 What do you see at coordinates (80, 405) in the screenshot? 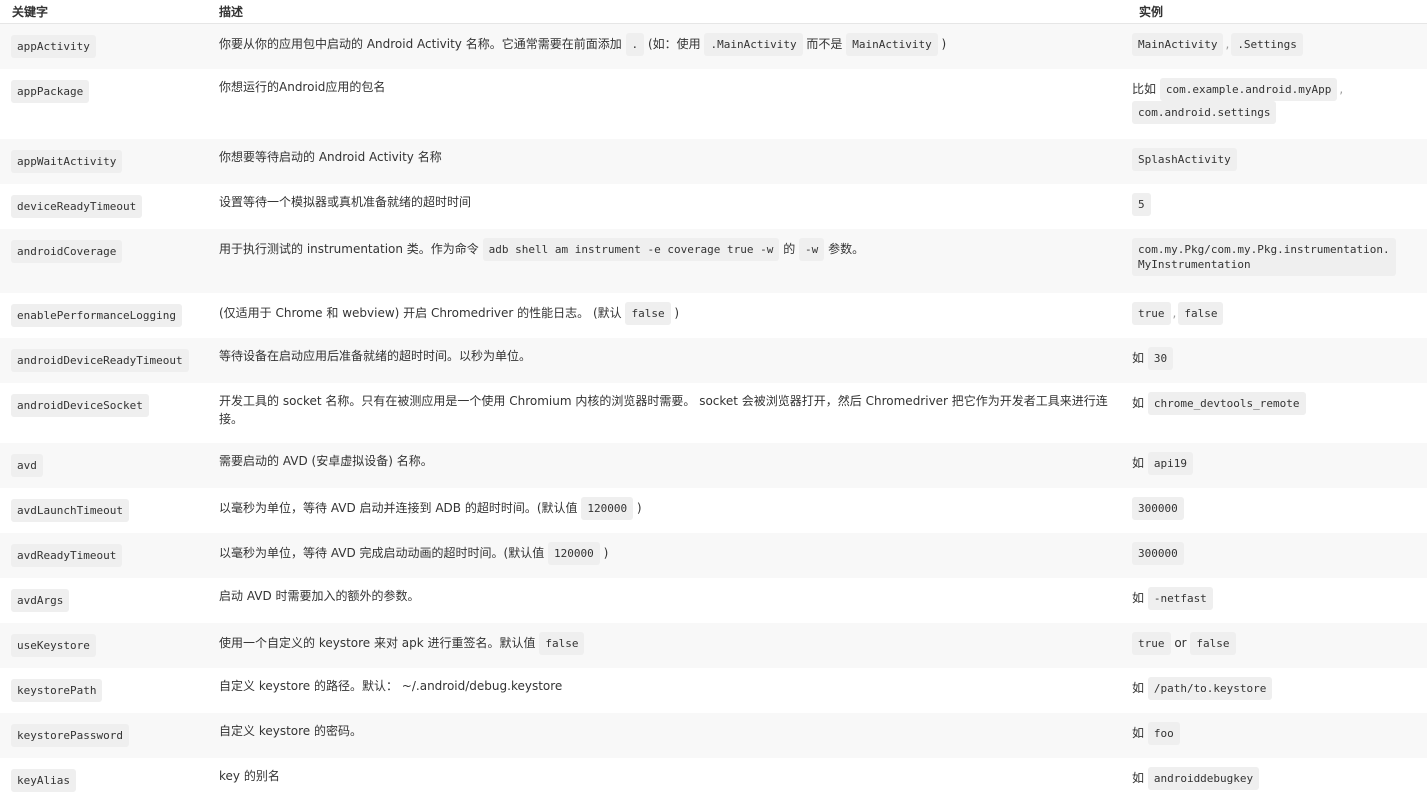
I see `keyword-code: androidDeviceSocket` at bounding box center [80, 405].